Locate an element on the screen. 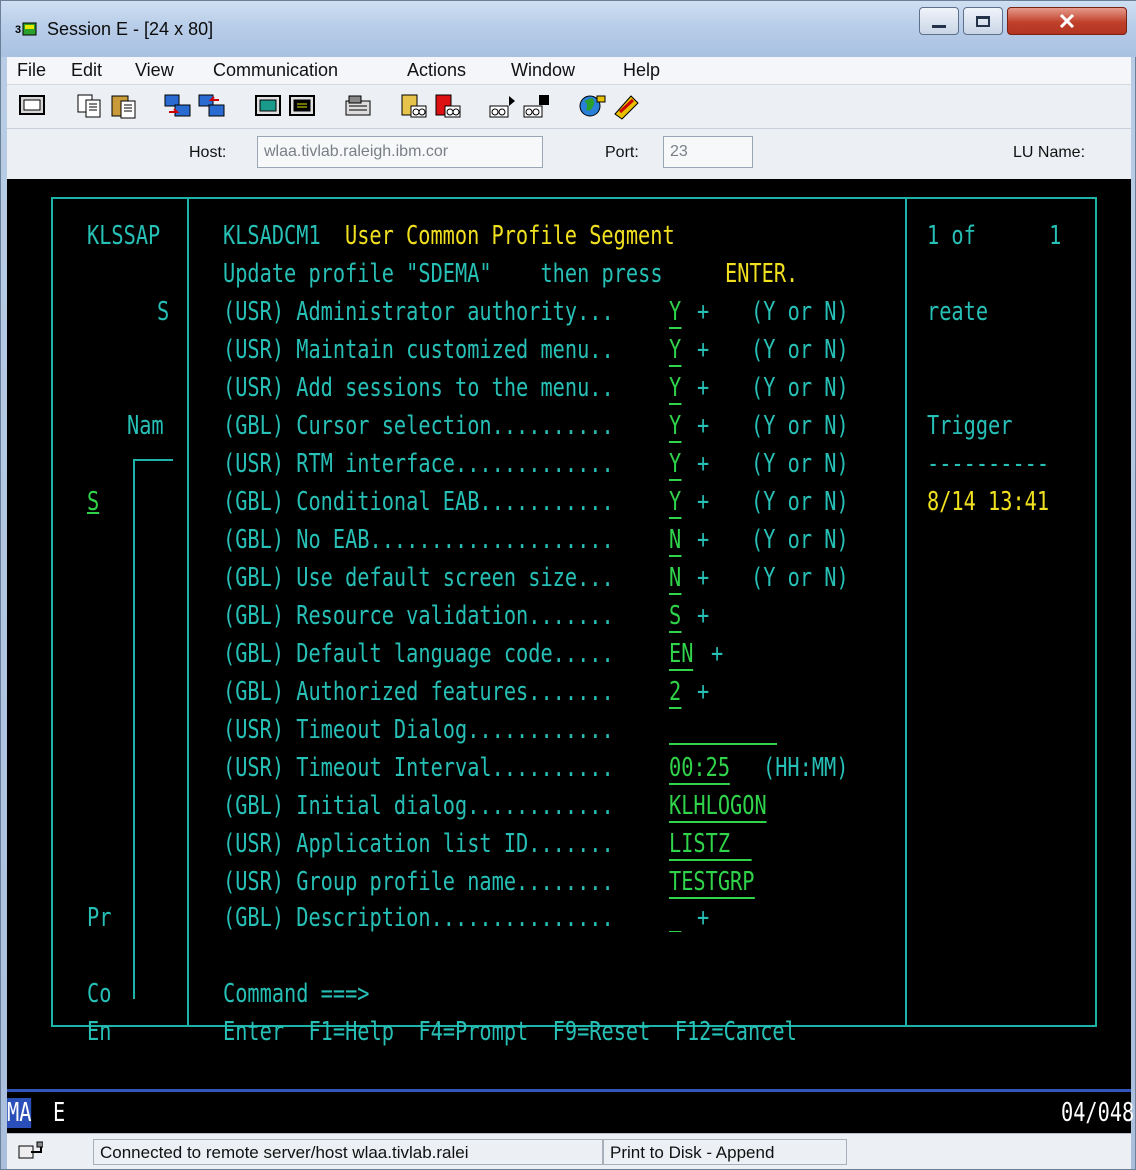 This screenshot has width=1136, height=1170. globe-icon is located at coordinates (592, 106).